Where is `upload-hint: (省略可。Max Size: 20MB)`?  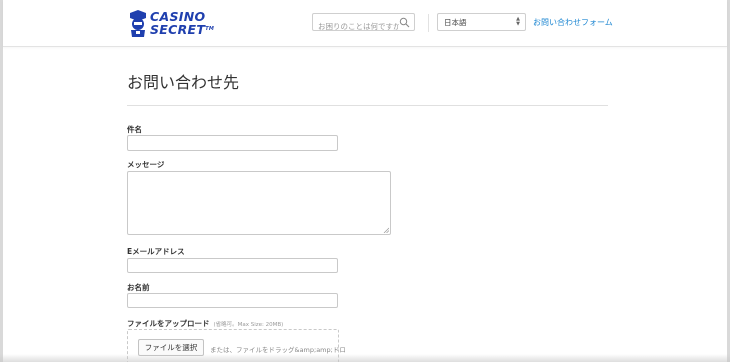
upload-hint: (省略可。Max Size: 20MB) is located at coordinates (248, 325).